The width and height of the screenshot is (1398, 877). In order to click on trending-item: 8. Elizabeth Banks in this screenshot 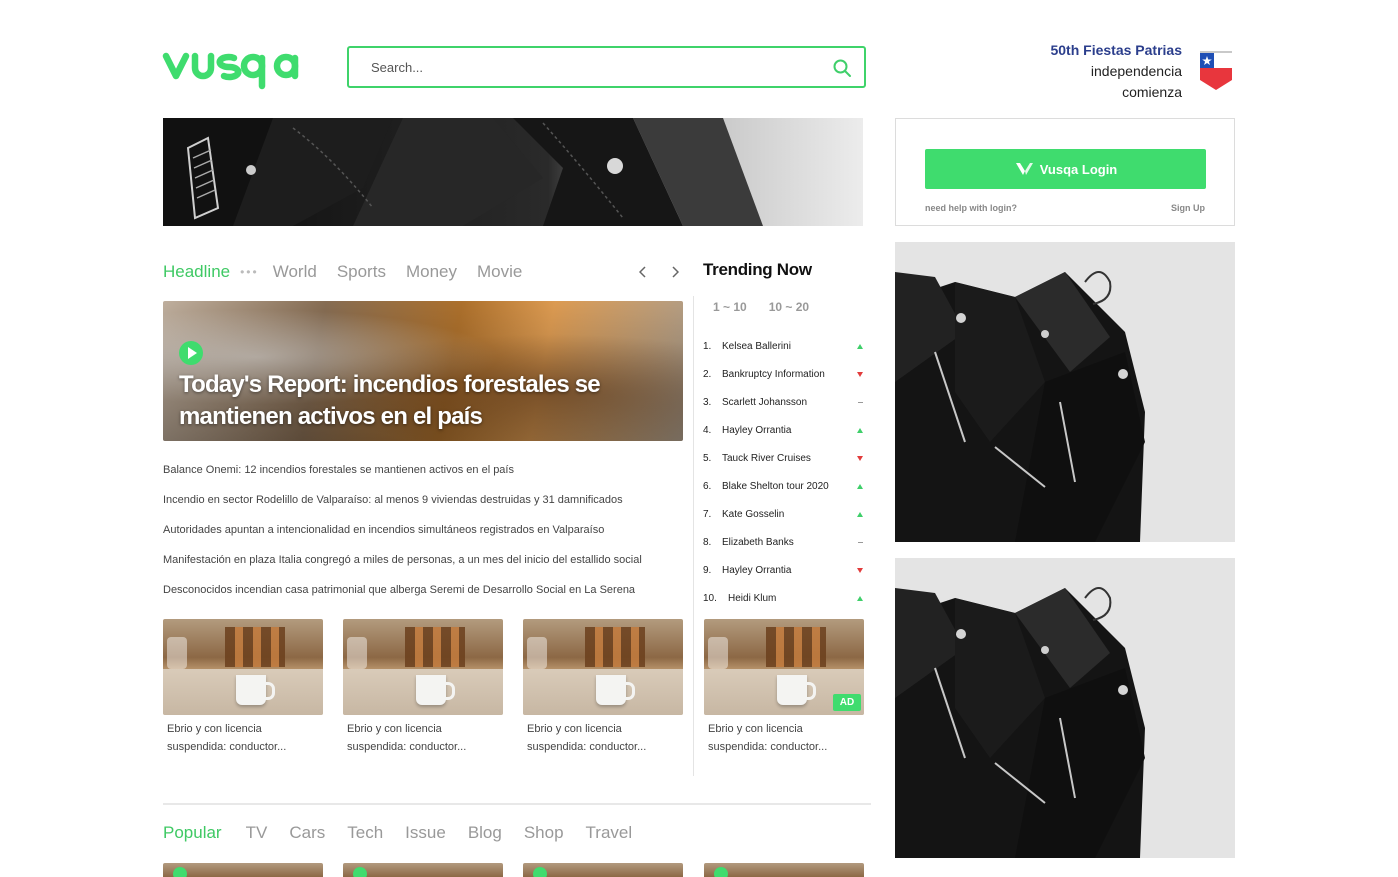, I will do `click(784, 542)`.